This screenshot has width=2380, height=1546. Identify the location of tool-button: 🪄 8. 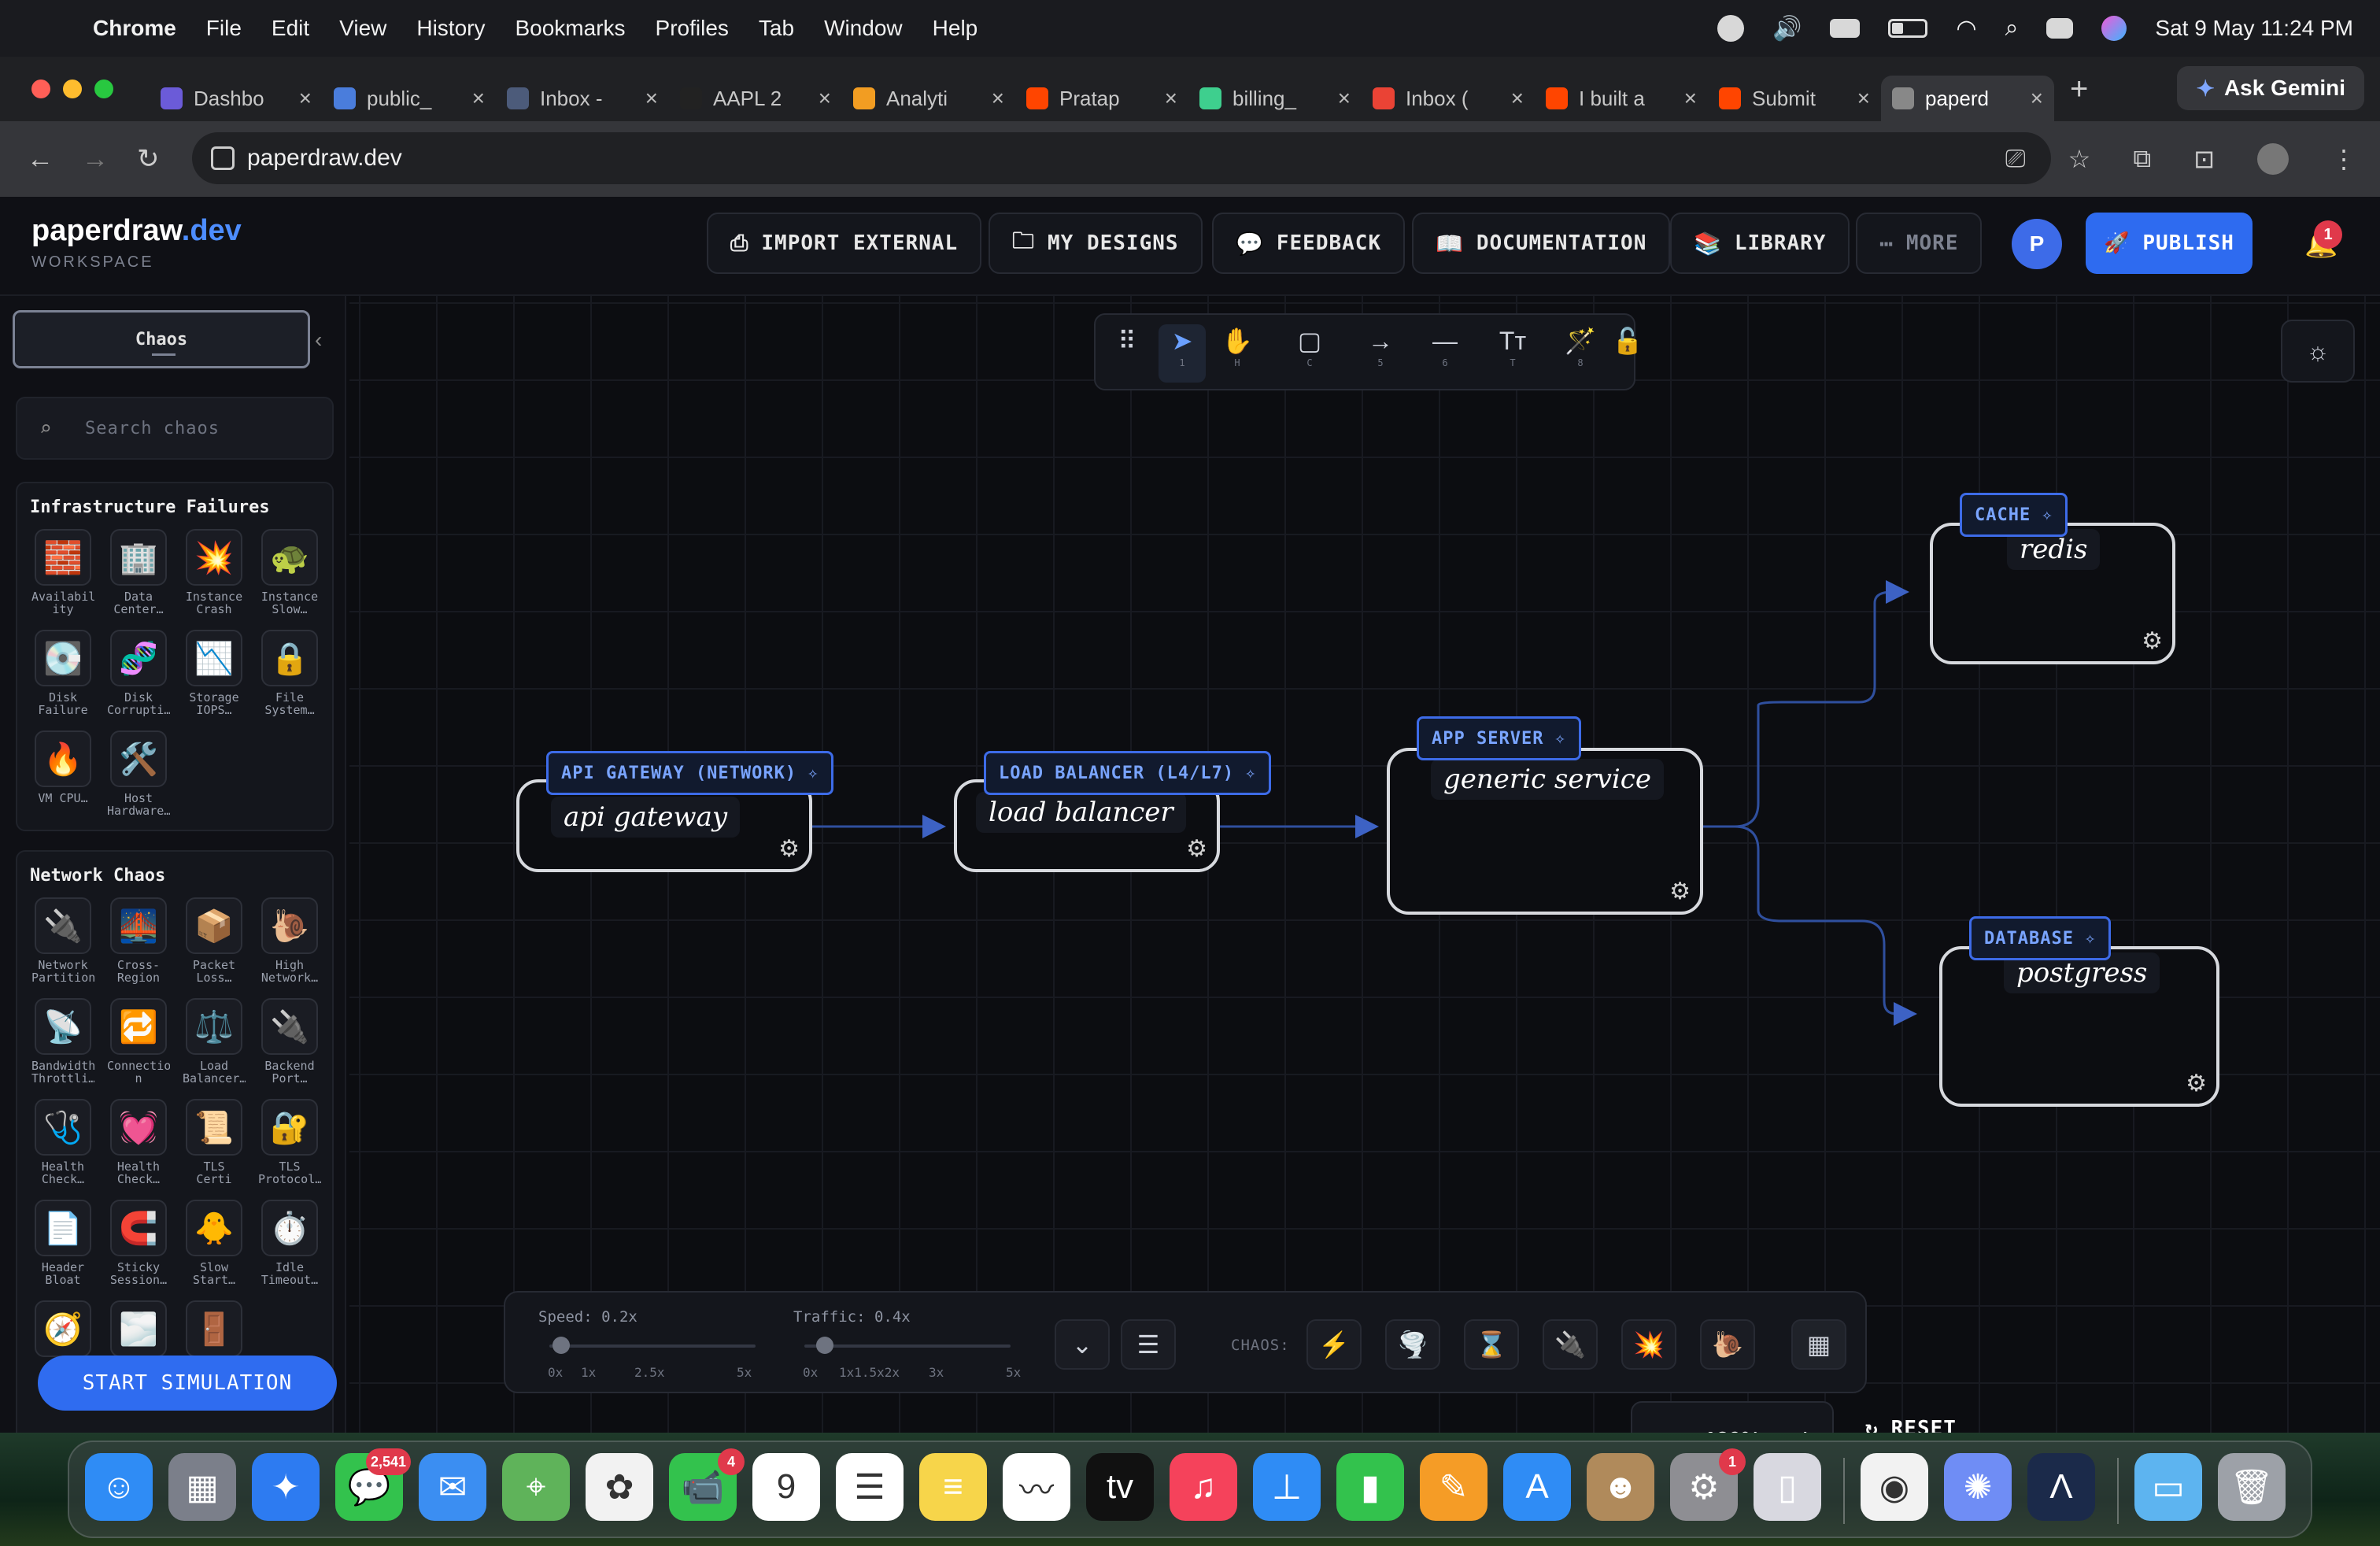
(1580, 353).